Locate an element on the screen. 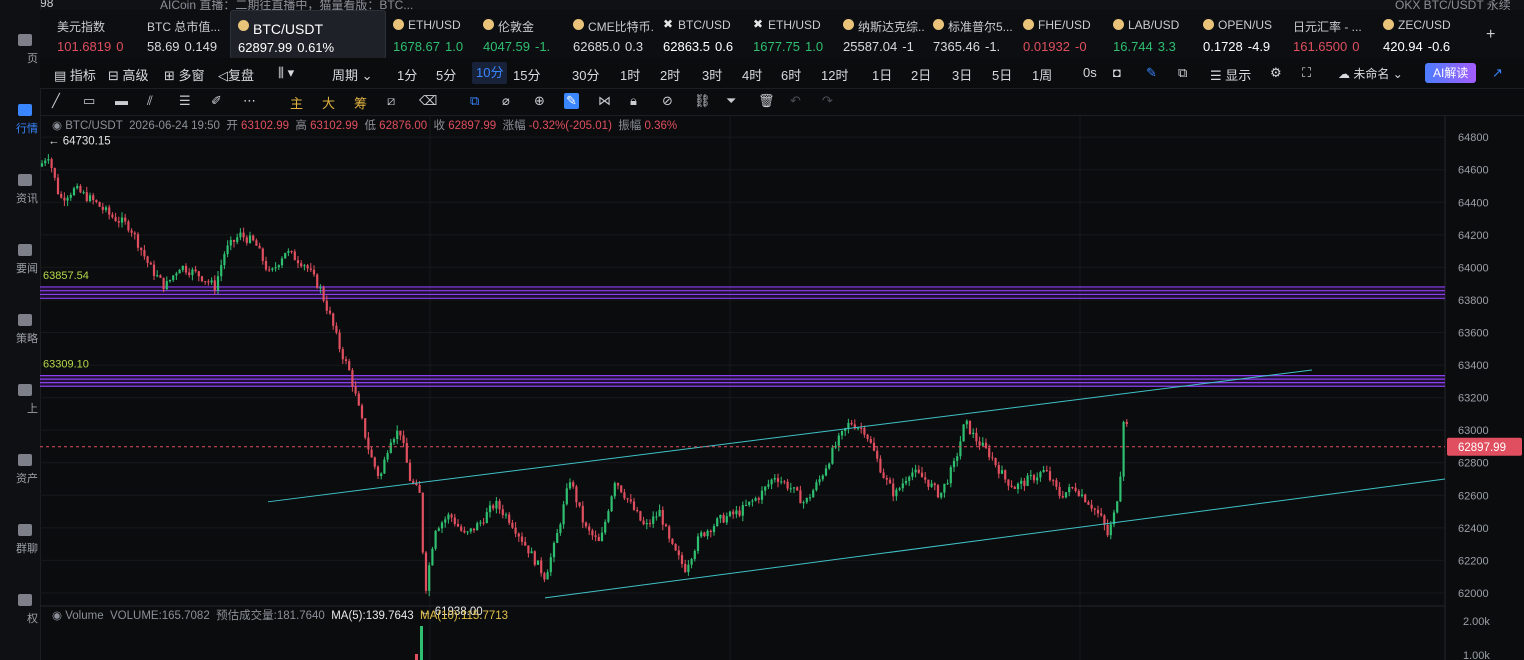 This screenshot has height=660, width=1524. fib-tool-icon: ☰ is located at coordinates (185, 101).